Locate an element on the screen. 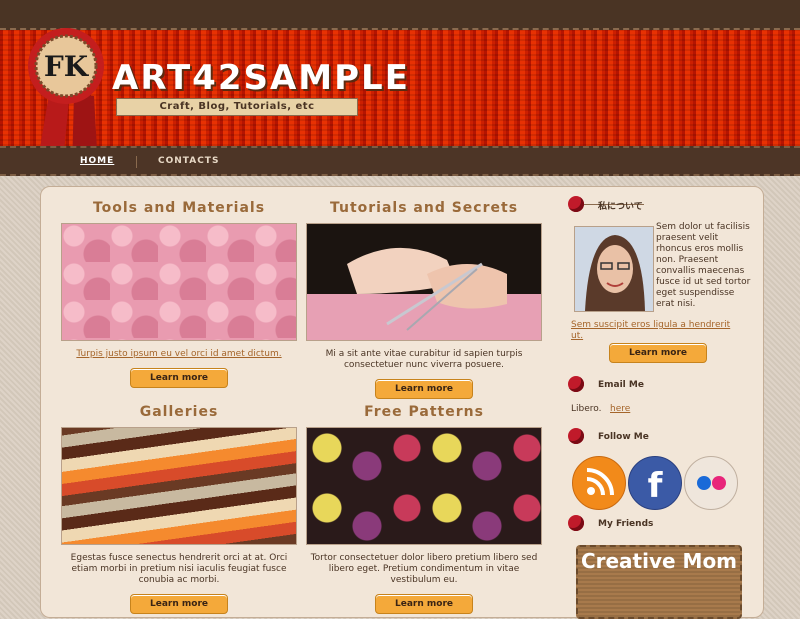 This screenshot has width=800, height=619. woman-portrait-icon is located at coordinates (614, 269).